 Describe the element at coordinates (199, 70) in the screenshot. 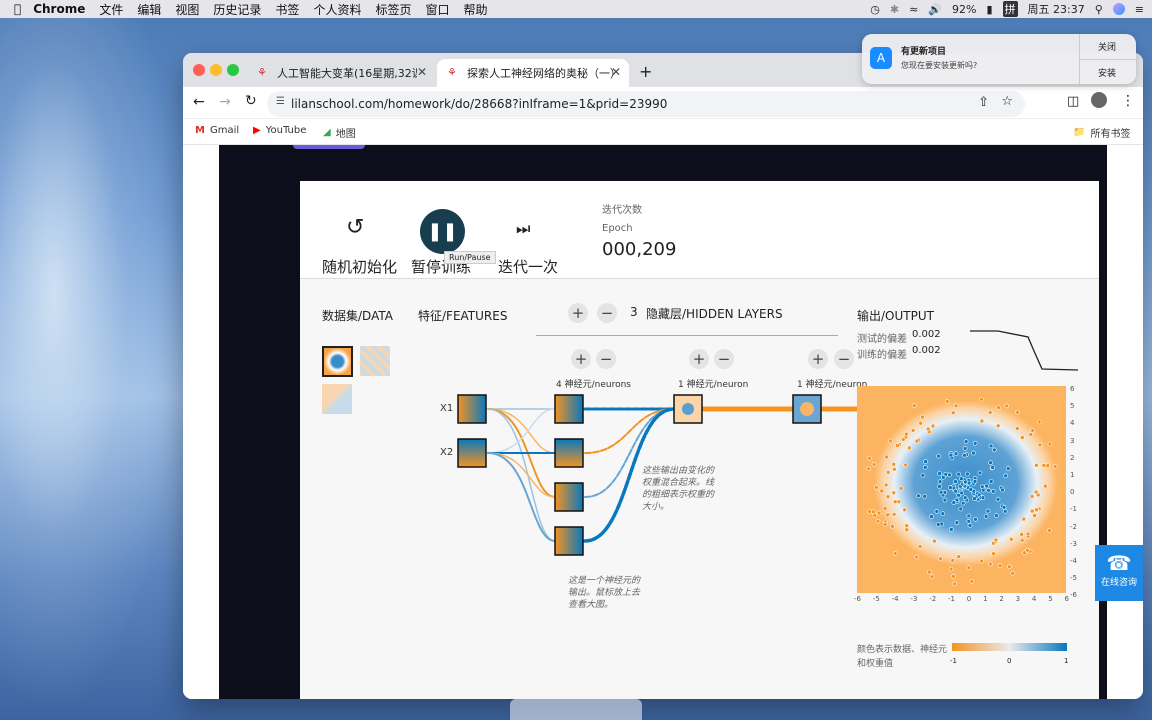

I see `close-window-button` at that location.